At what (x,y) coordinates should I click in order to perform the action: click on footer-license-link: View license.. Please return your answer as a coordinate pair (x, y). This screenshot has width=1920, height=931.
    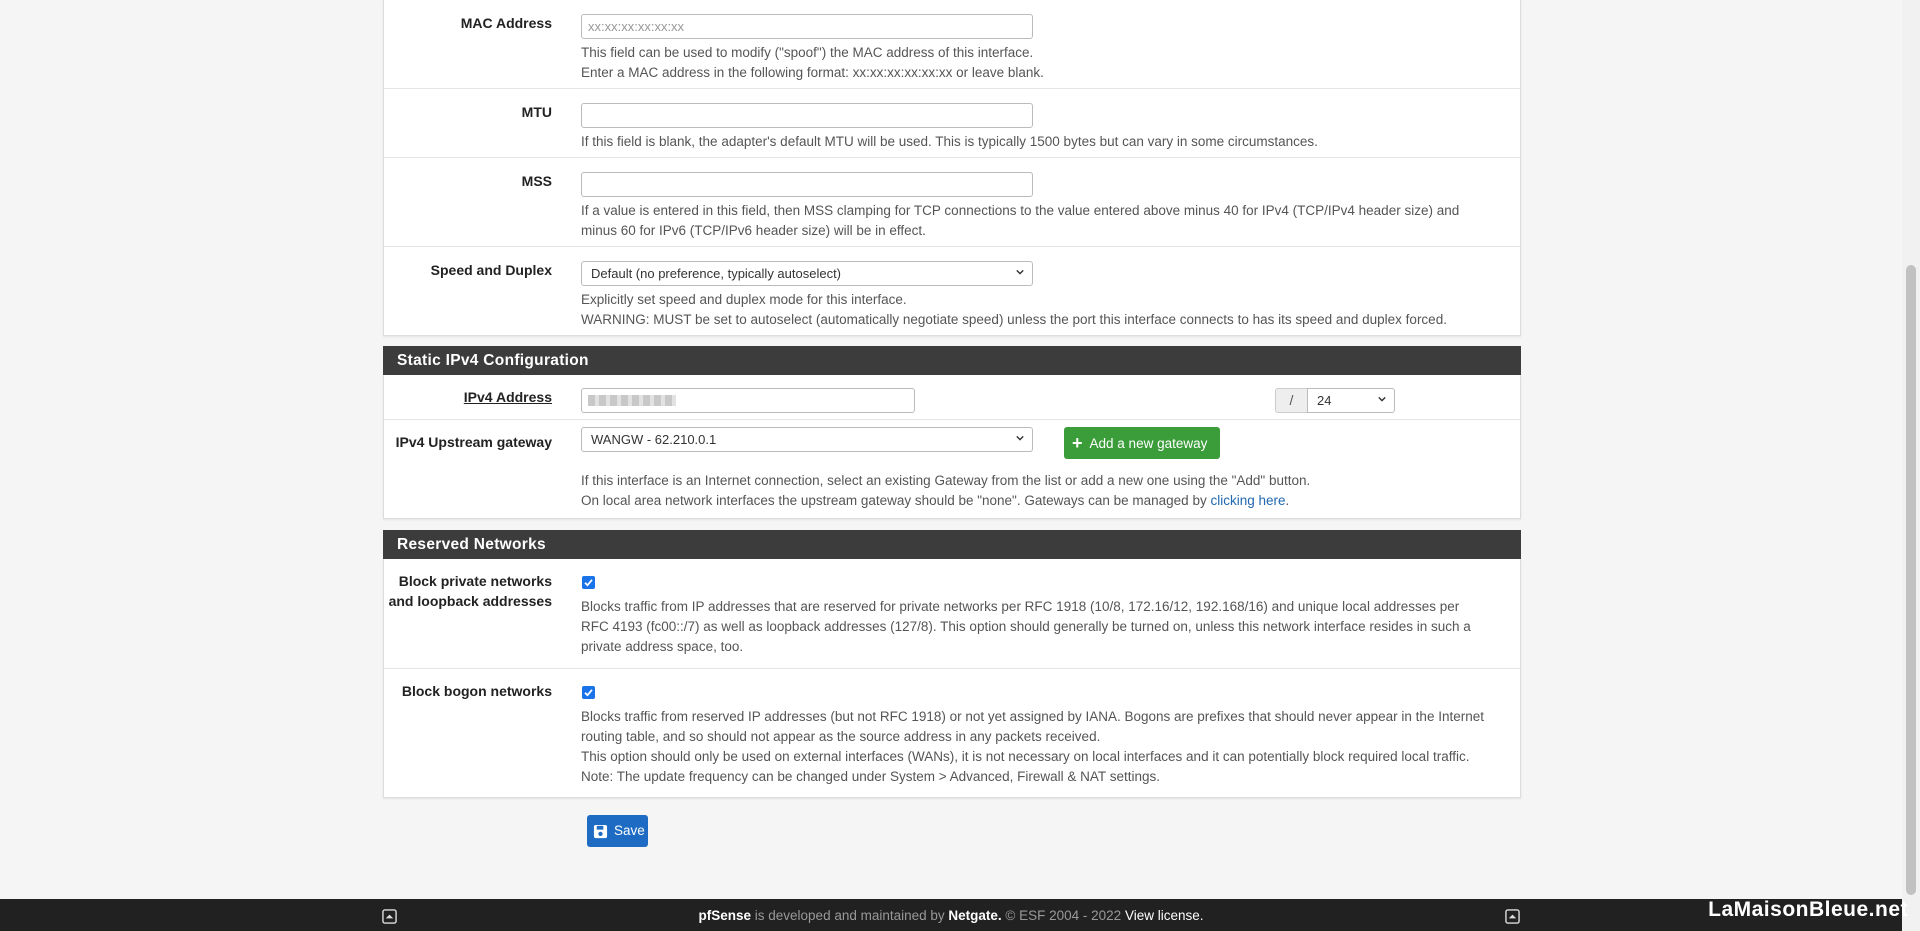
    Looking at the image, I should click on (1164, 915).